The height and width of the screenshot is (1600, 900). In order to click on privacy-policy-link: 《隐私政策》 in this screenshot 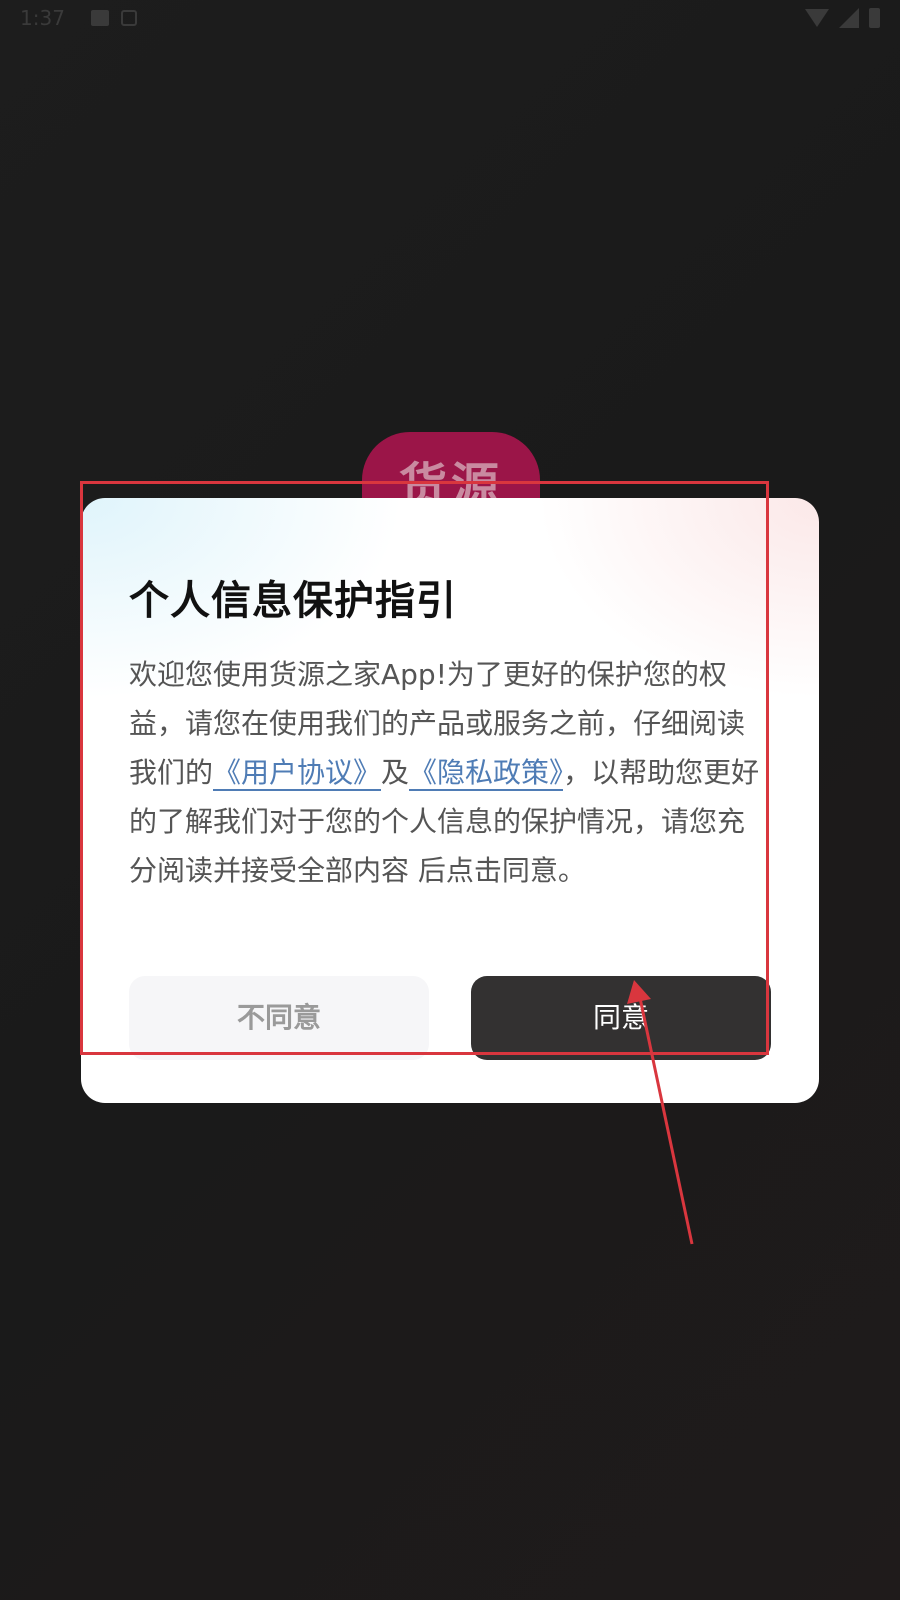, I will do `click(486, 773)`.